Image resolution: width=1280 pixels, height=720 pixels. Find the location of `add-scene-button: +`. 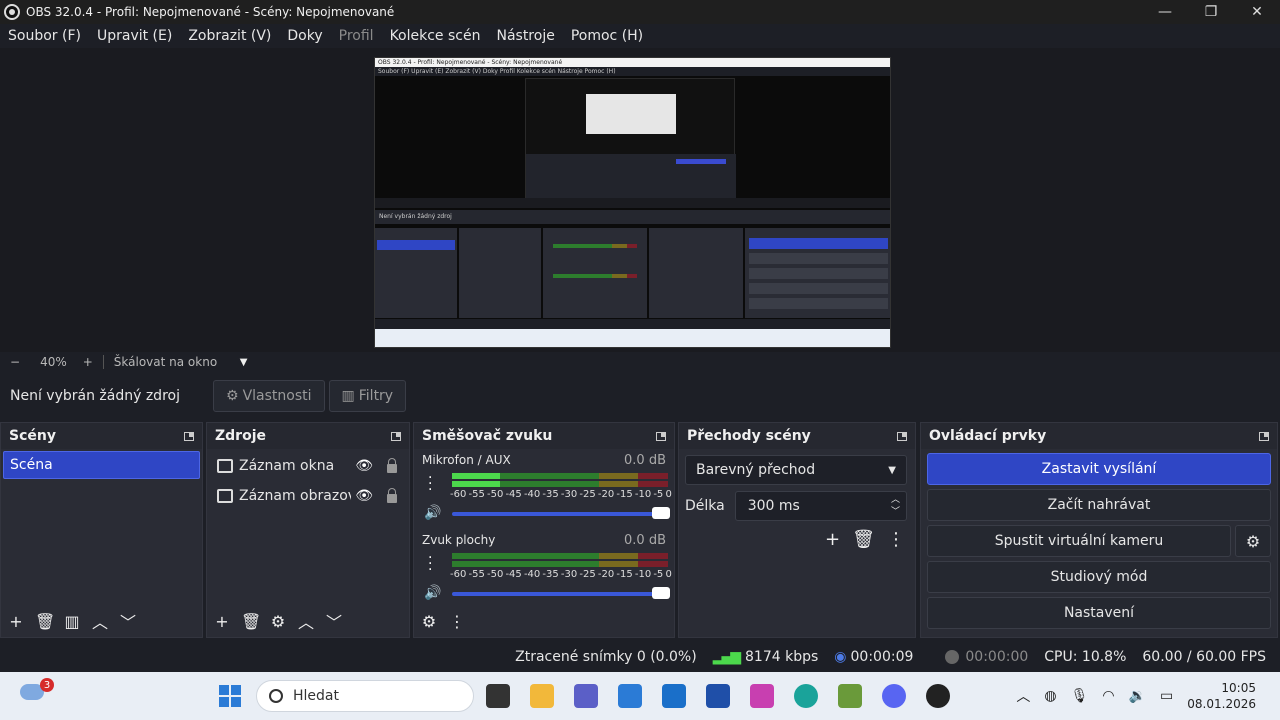

add-scene-button: + is located at coordinates (16, 621).